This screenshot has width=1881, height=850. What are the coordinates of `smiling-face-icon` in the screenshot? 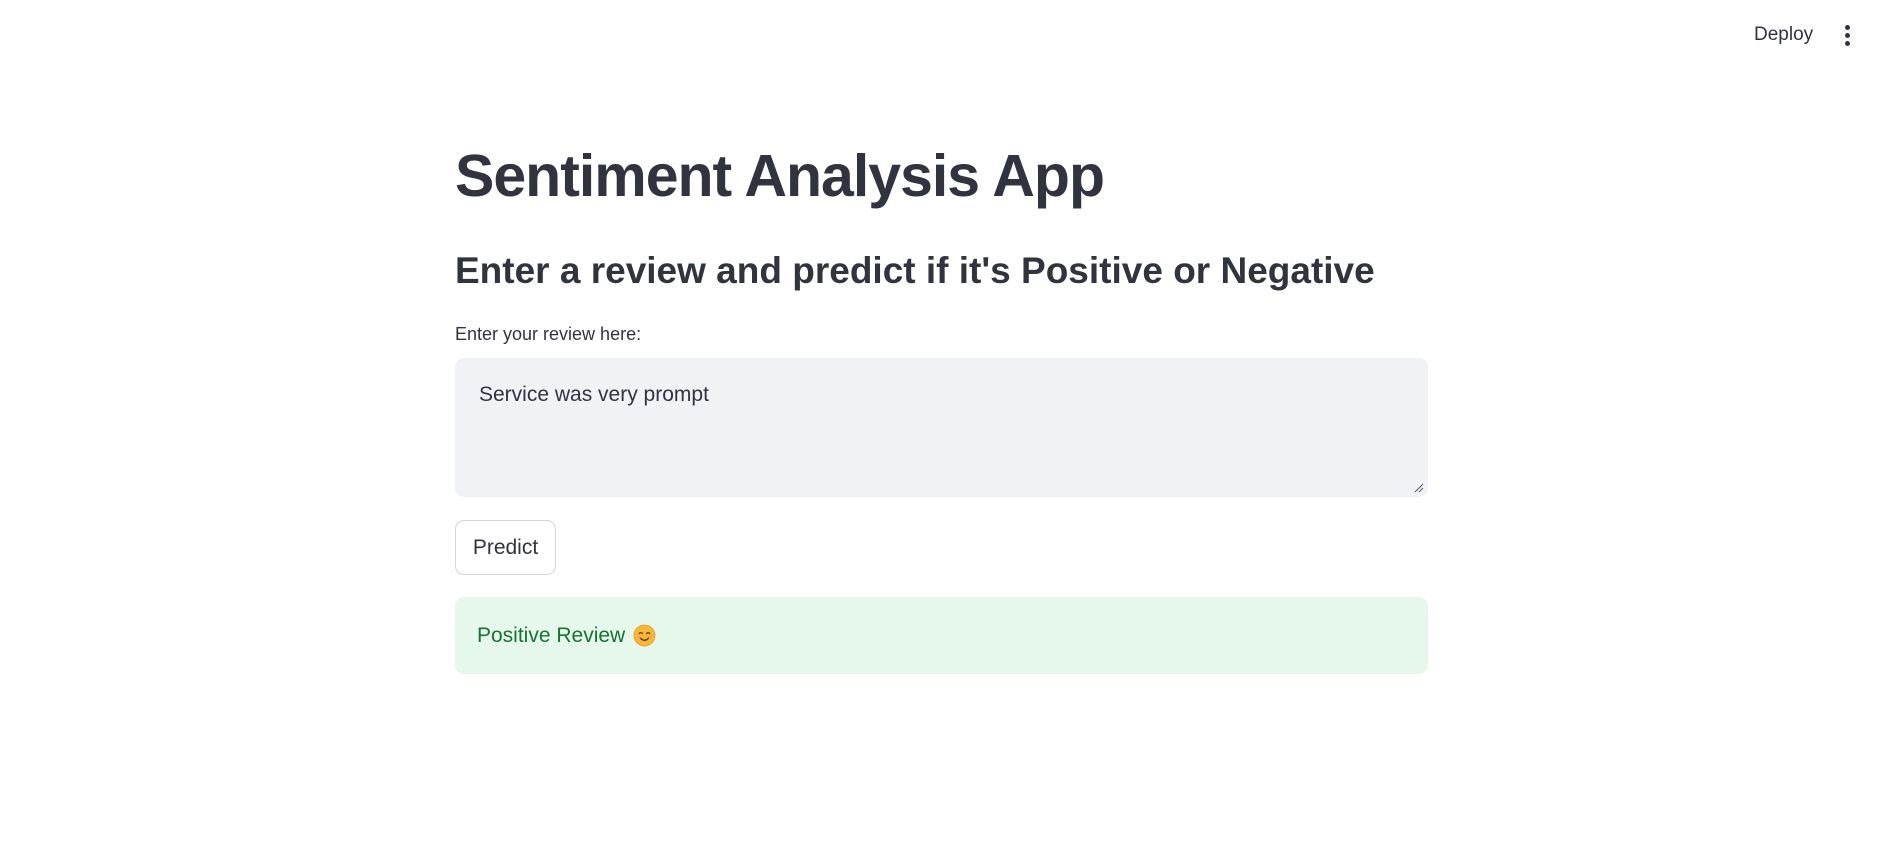 It's located at (644, 635).